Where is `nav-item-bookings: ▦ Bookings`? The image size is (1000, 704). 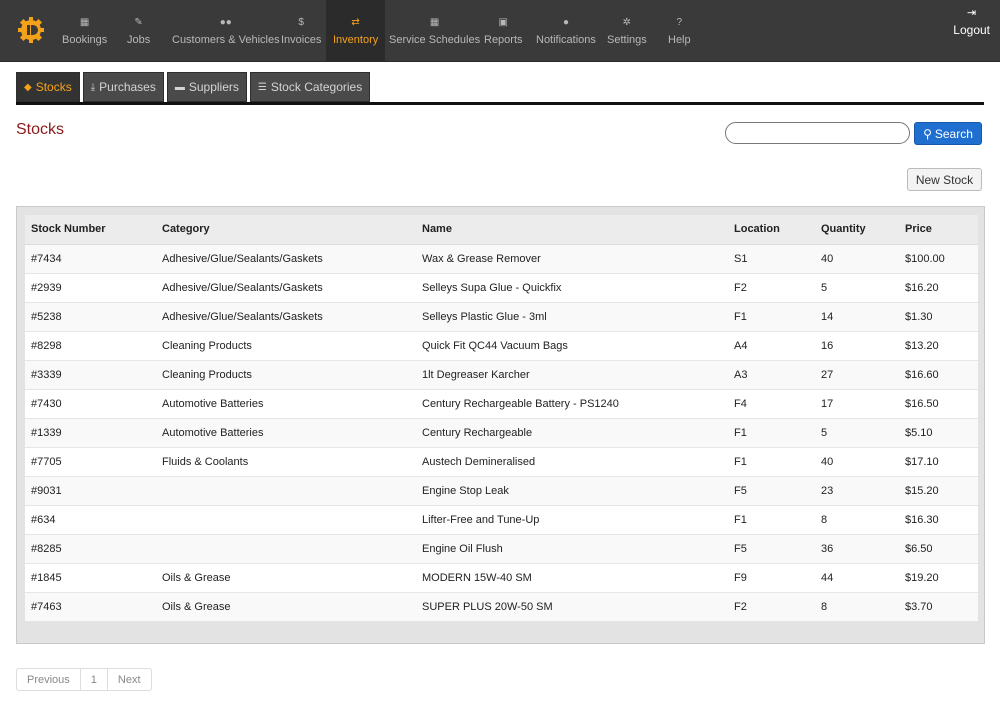 nav-item-bookings: ▦ Bookings is located at coordinates (84, 31).